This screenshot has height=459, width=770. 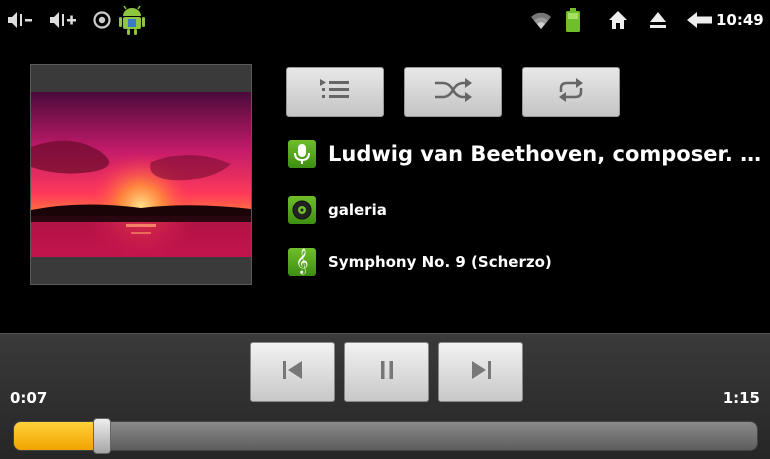 What do you see at coordinates (132, 20) in the screenshot?
I see `android-robot-icon` at bounding box center [132, 20].